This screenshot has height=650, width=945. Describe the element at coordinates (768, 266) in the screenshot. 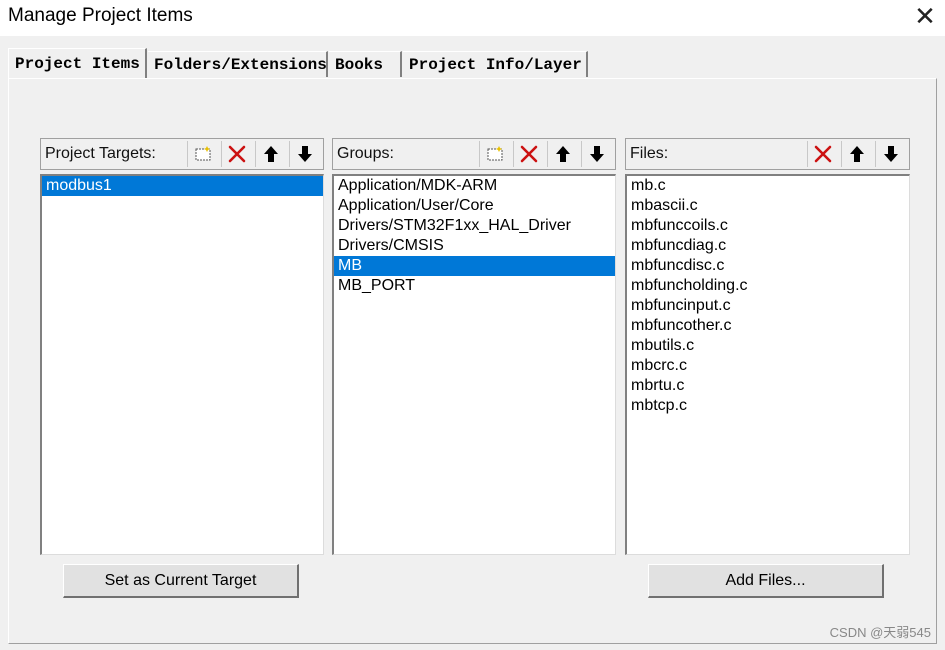

I see `list-item: mbfuncdisc.c` at that location.